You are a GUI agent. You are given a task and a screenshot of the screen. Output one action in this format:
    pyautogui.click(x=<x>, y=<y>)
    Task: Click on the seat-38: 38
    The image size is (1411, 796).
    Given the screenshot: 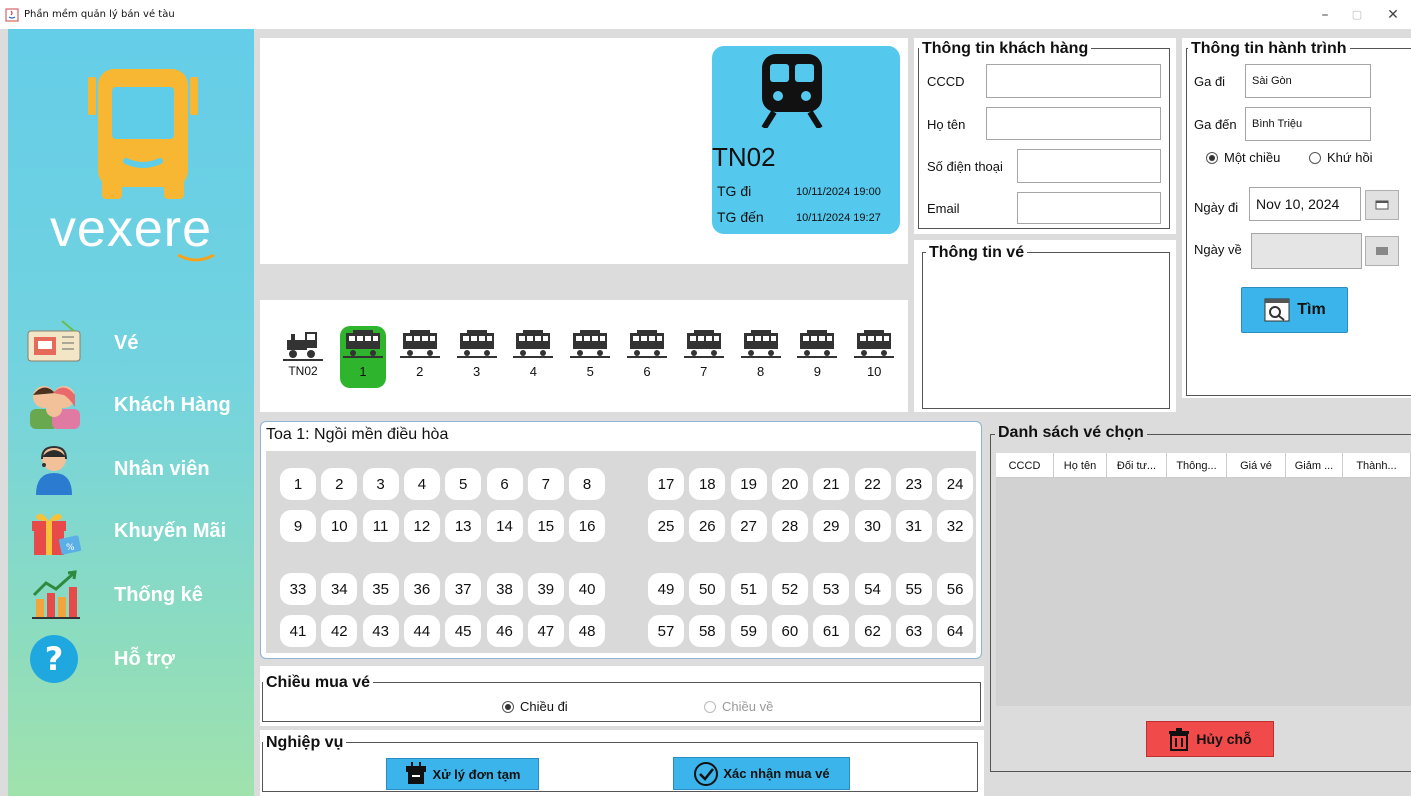 What is the action you would take?
    pyautogui.click(x=504, y=589)
    